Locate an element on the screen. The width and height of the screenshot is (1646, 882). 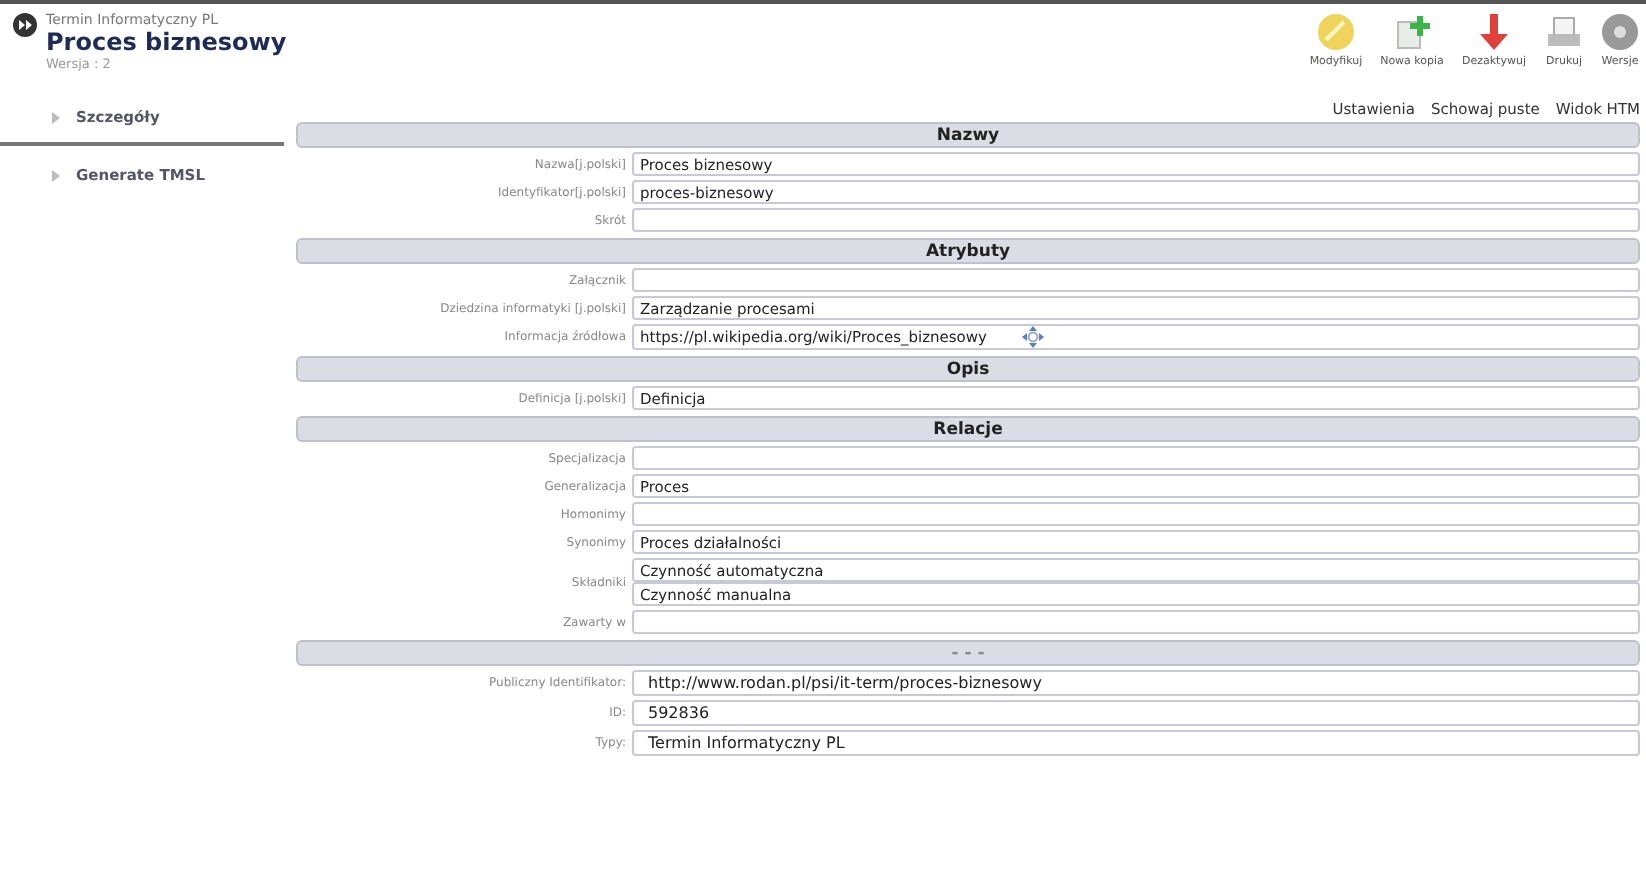
value-field: Termin Informatyczny PL is located at coordinates (1136, 743).